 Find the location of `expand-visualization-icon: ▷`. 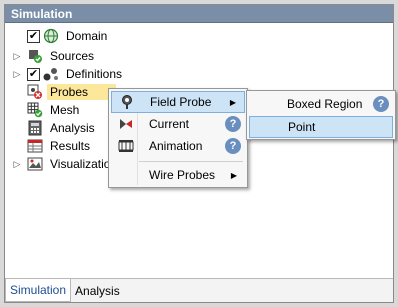

expand-visualization-icon: ▷ is located at coordinates (17, 164).